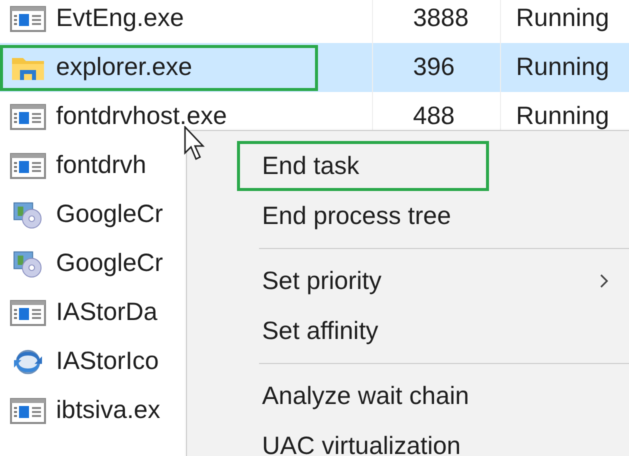 The height and width of the screenshot is (456, 629). What do you see at coordinates (120, 18) in the screenshot?
I see `process-name: EvtEng.exe` at bounding box center [120, 18].